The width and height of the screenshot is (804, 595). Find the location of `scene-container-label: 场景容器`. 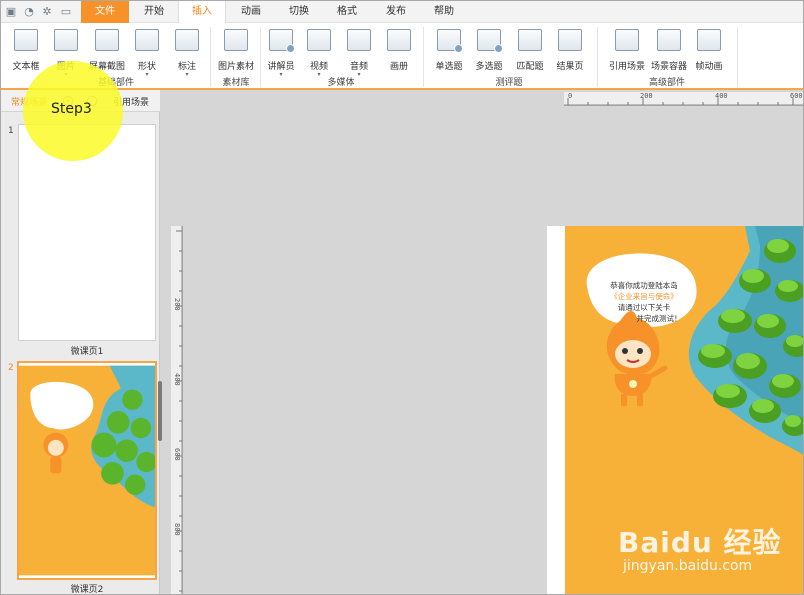

scene-container-label: 场景容器 is located at coordinates (668, 67).